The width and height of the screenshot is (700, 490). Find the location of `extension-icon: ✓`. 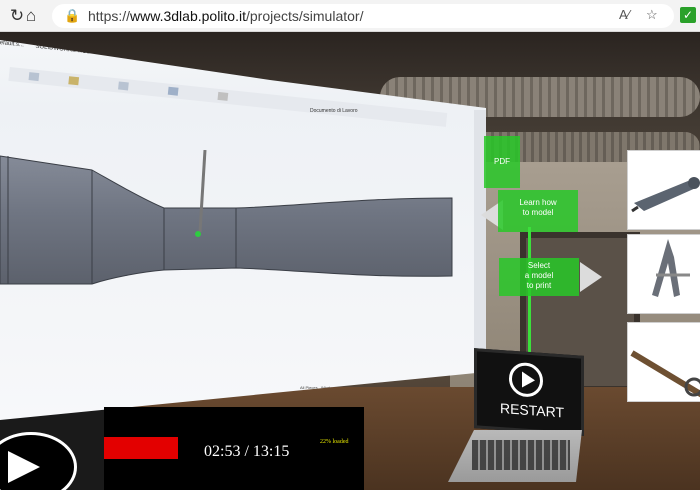

extension-icon: ✓ is located at coordinates (688, 15).